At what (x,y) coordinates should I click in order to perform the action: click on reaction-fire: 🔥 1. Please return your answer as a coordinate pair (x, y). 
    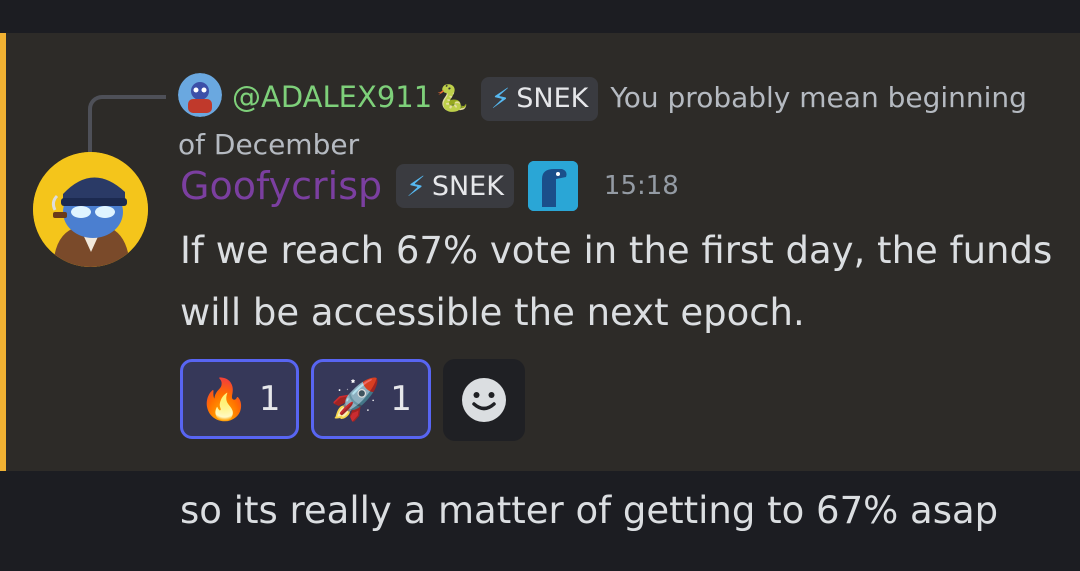
    Looking at the image, I should click on (240, 399).